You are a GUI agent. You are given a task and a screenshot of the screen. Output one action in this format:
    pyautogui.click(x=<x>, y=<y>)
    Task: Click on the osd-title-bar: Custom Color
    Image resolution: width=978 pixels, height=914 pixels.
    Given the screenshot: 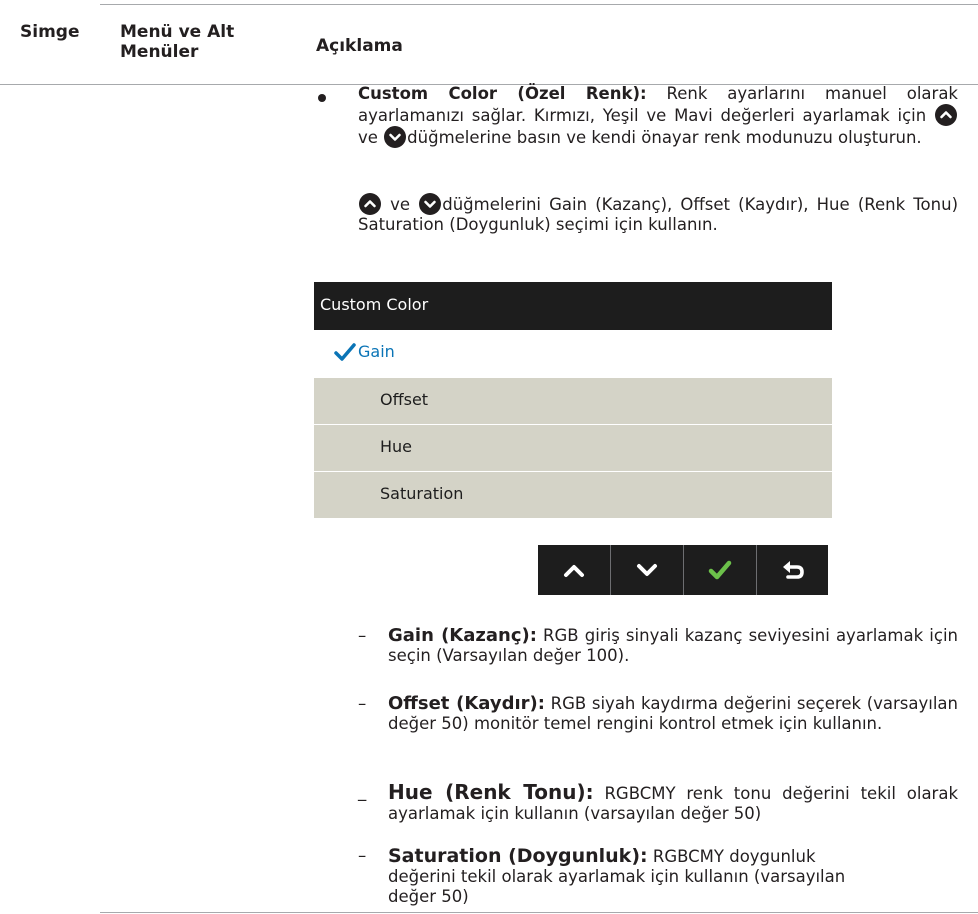 What is the action you would take?
    pyautogui.click(x=573, y=306)
    